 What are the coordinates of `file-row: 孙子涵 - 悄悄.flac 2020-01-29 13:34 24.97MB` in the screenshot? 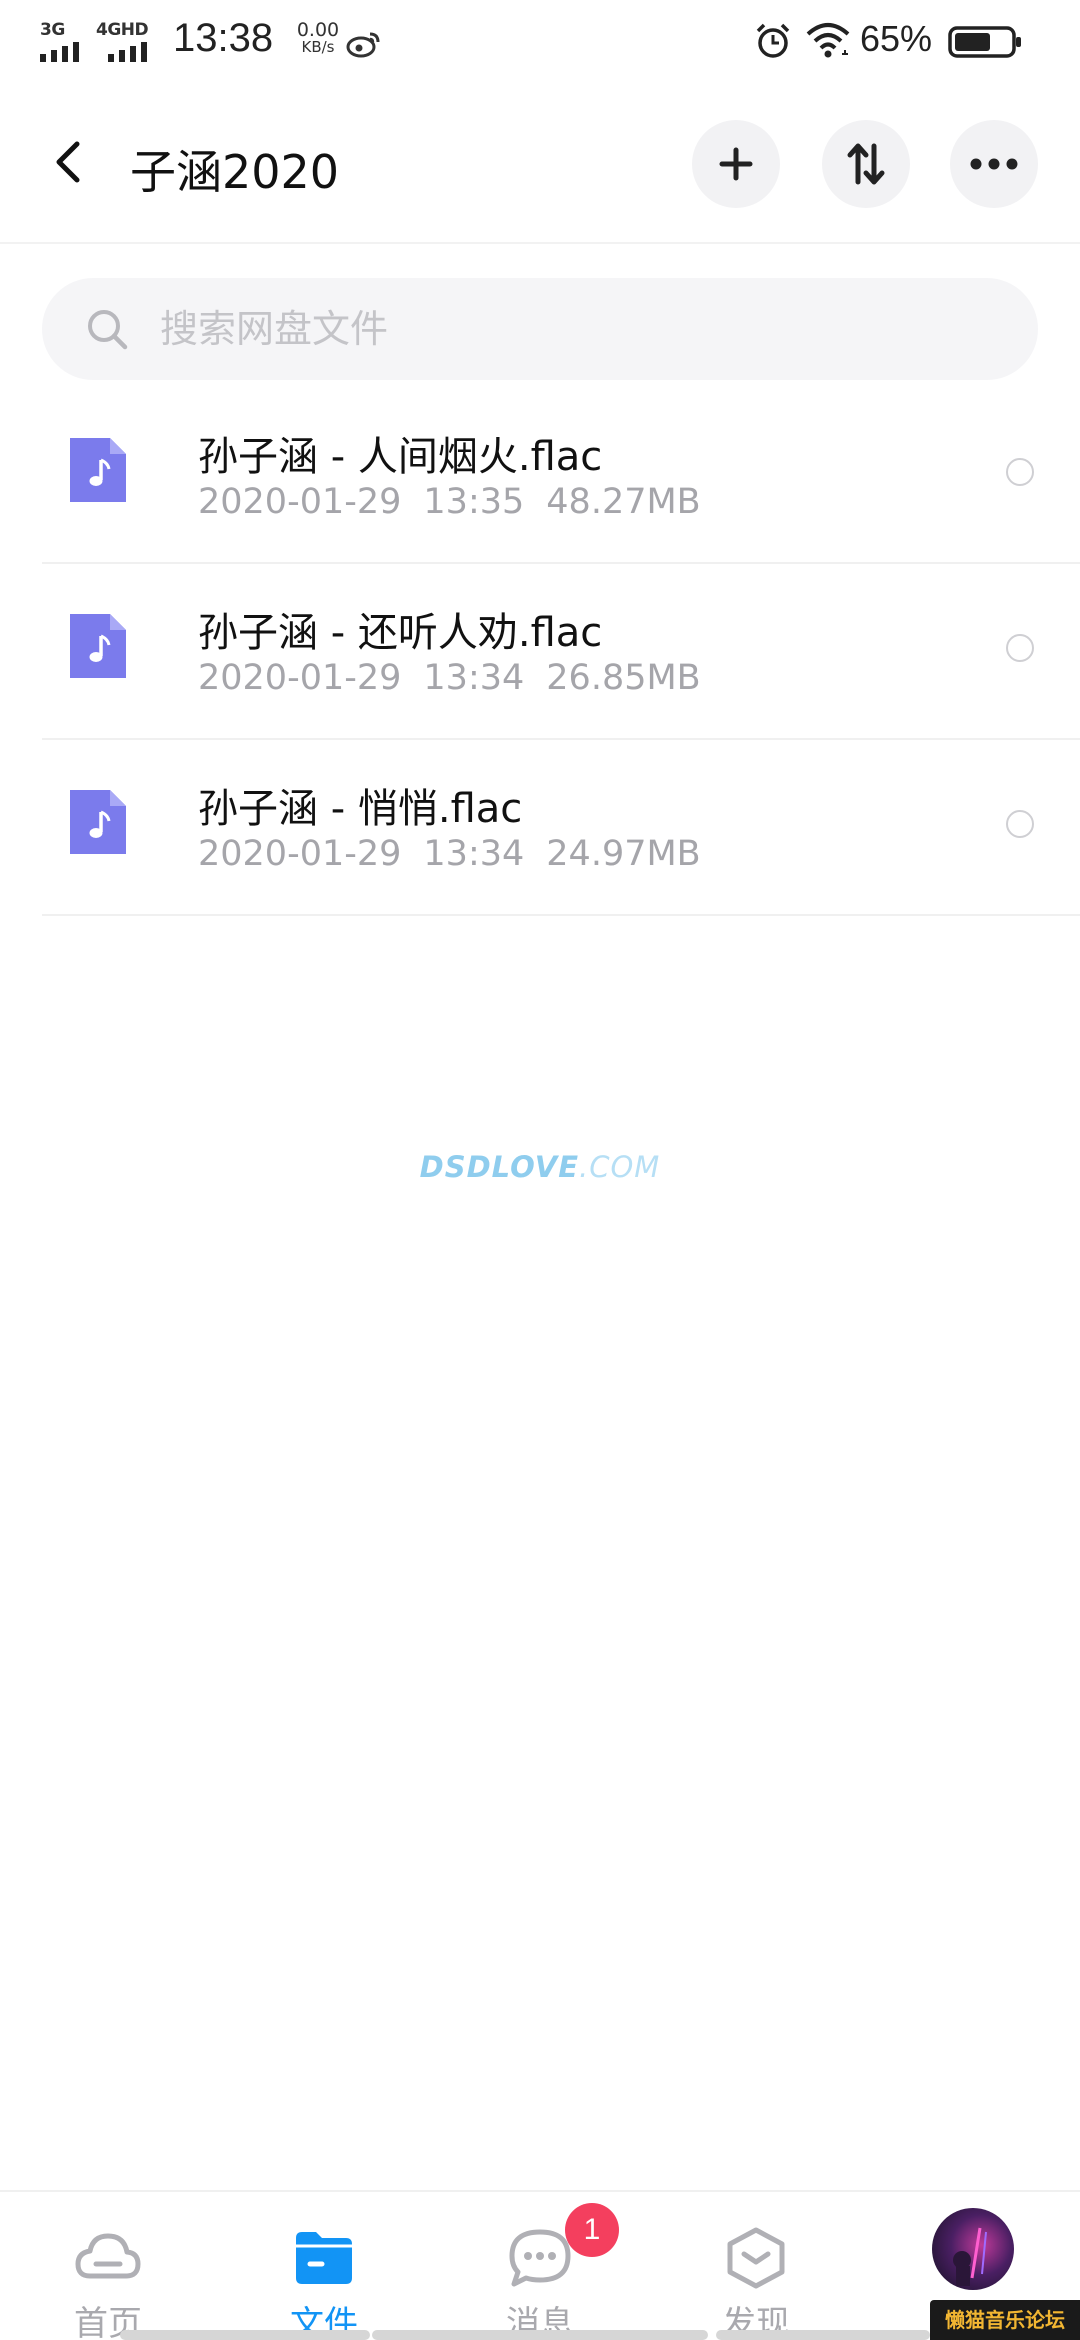 It's located at (561, 828).